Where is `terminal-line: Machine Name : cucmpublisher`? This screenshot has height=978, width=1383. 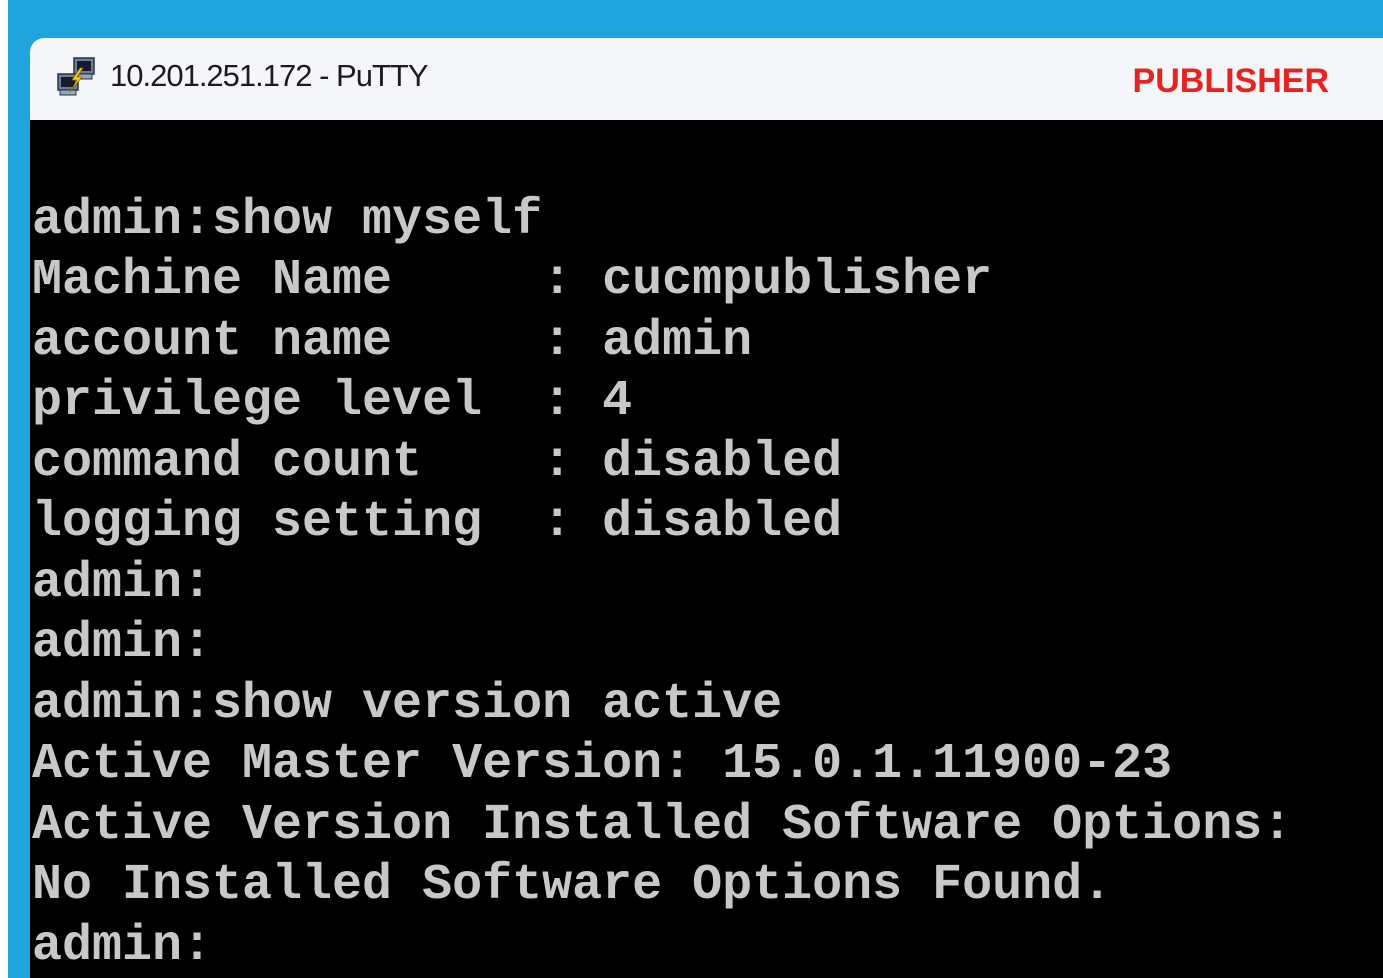 terminal-line: Machine Name : cucmpublisher is located at coordinates (512, 280).